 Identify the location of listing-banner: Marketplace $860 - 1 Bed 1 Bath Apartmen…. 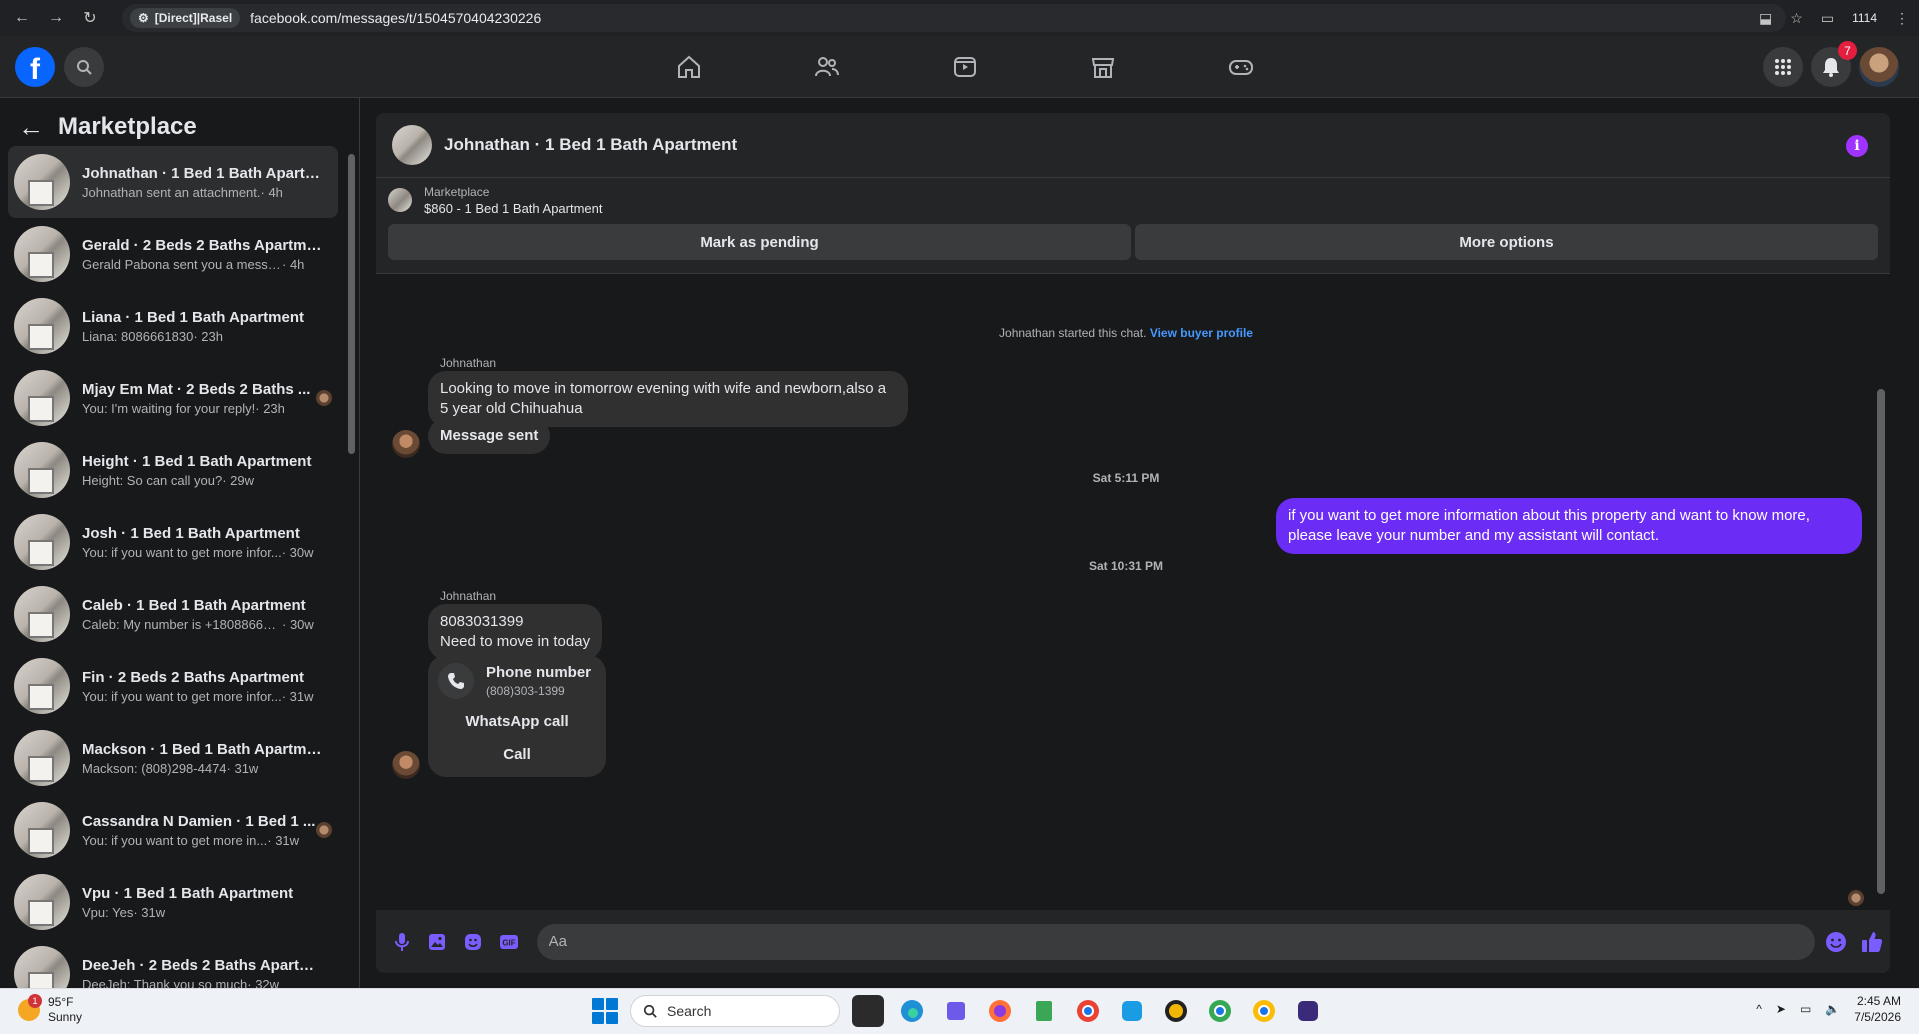
(1133, 200).